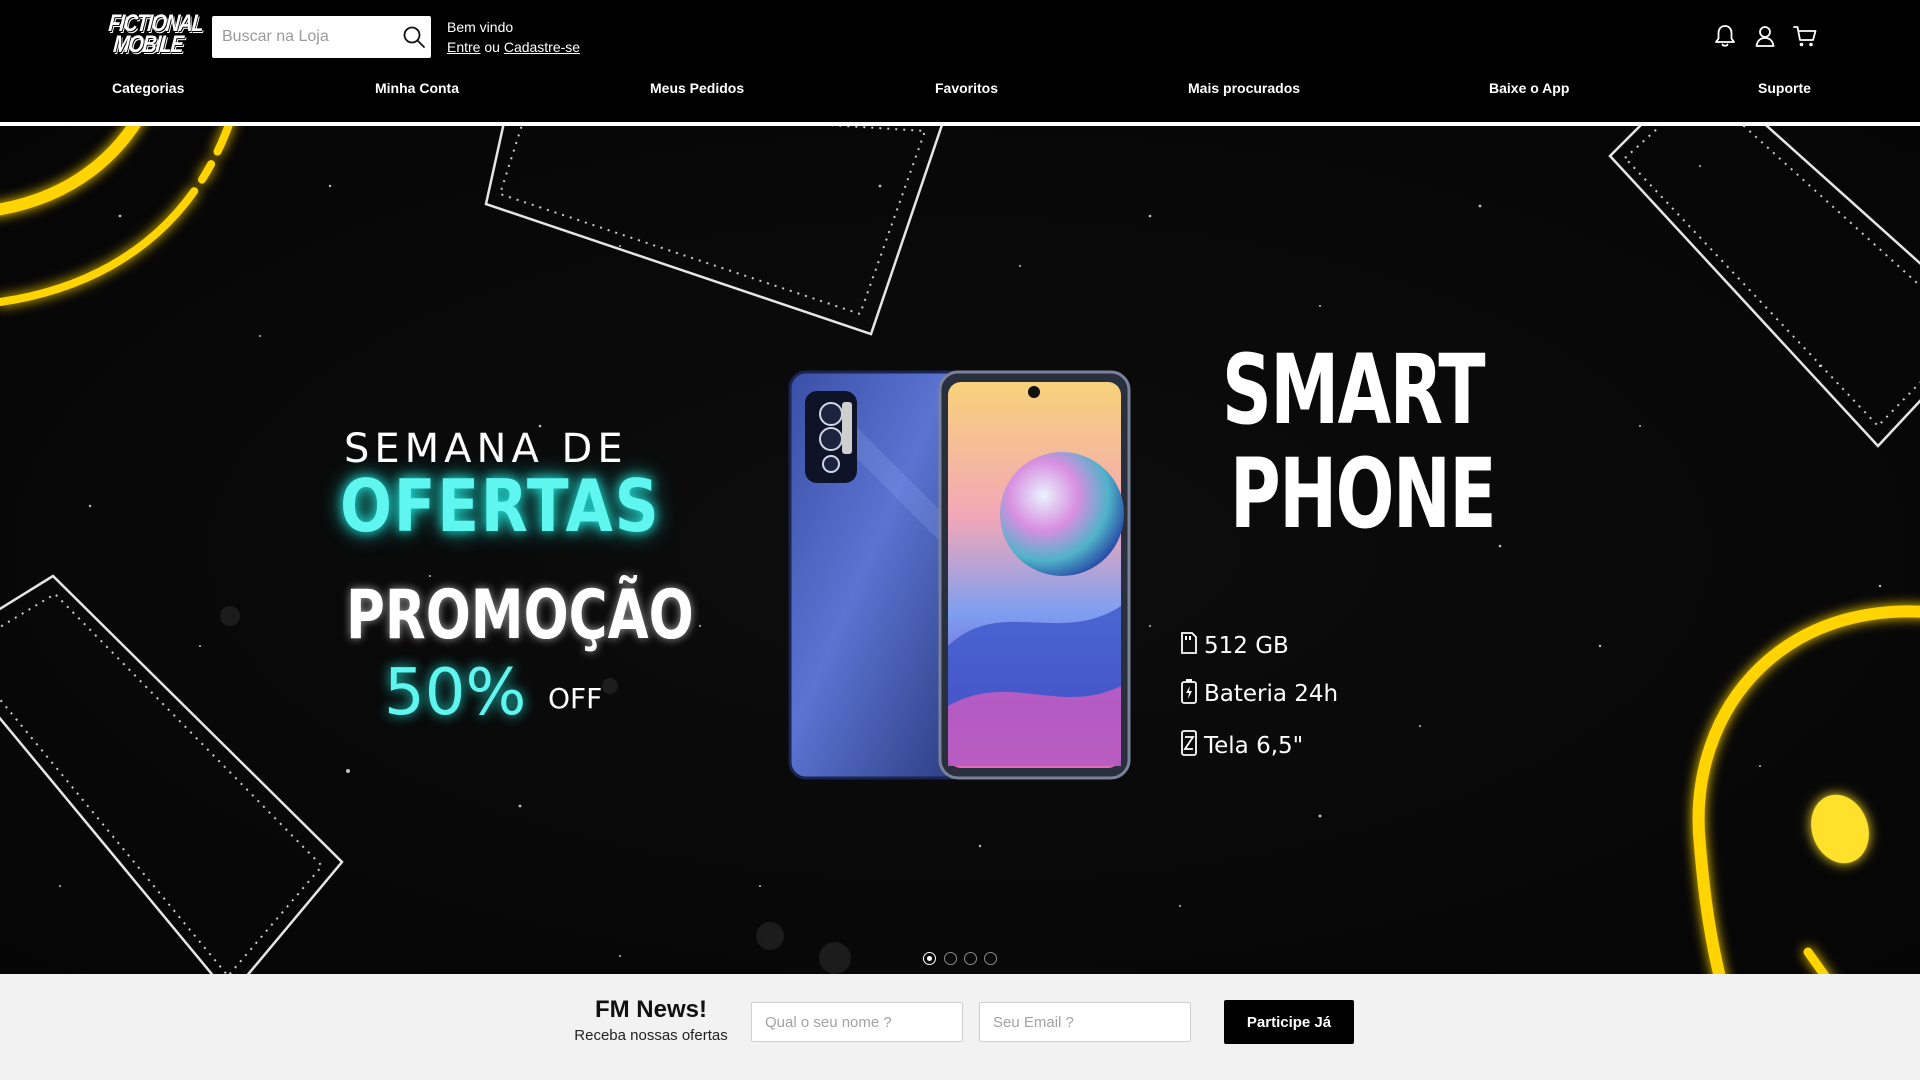 The image size is (1920, 1080). Describe the element at coordinates (1246, 646) in the screenshot. I see `spec-storage-text: 512 GB` at that location.